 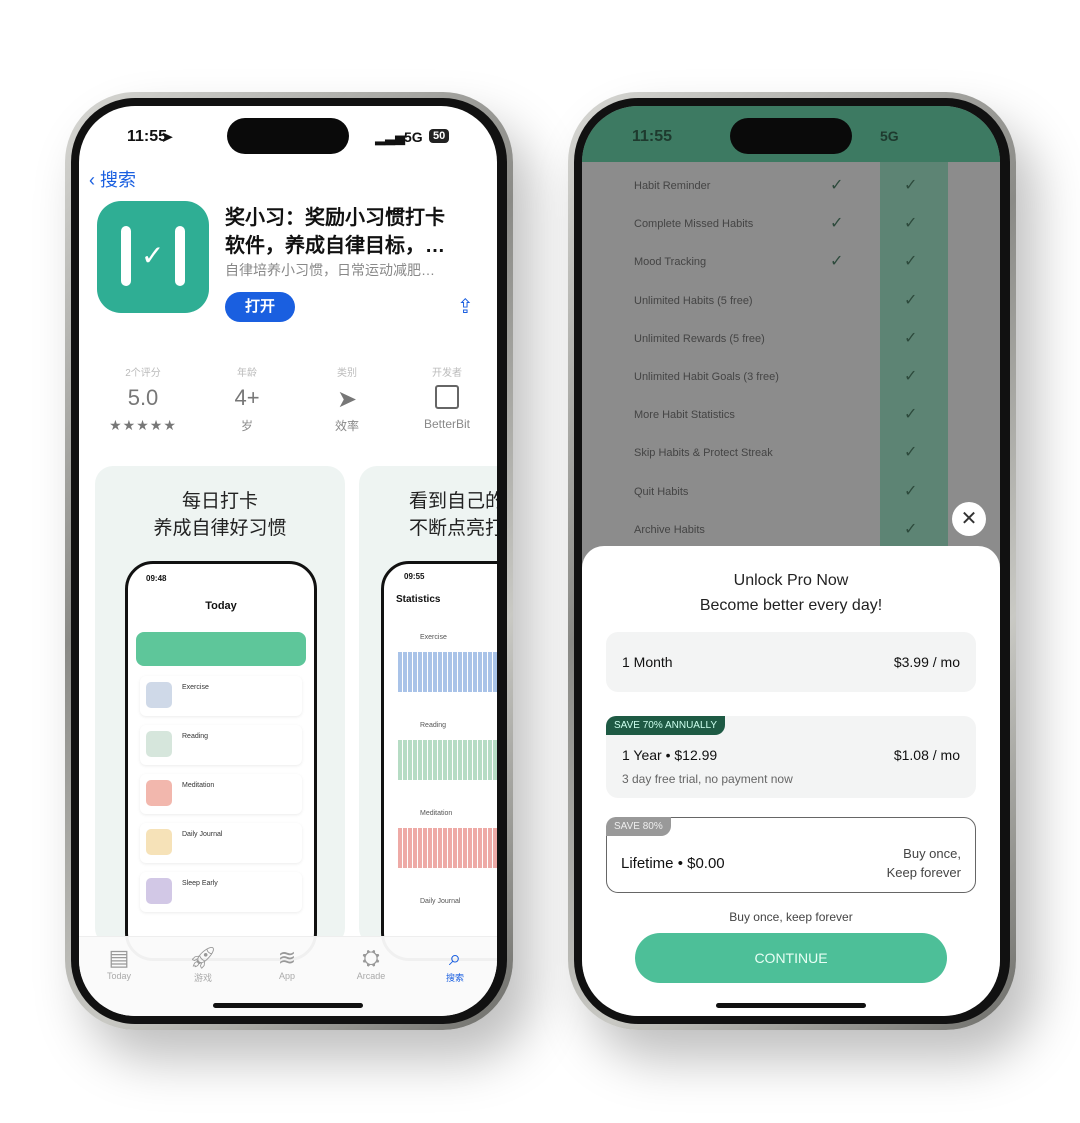 What do you see at coordinates (666, 725) in the screenshot?
I see `save-badge: SAVE 70% ANNUALLY` at bounding box center [666, 725].